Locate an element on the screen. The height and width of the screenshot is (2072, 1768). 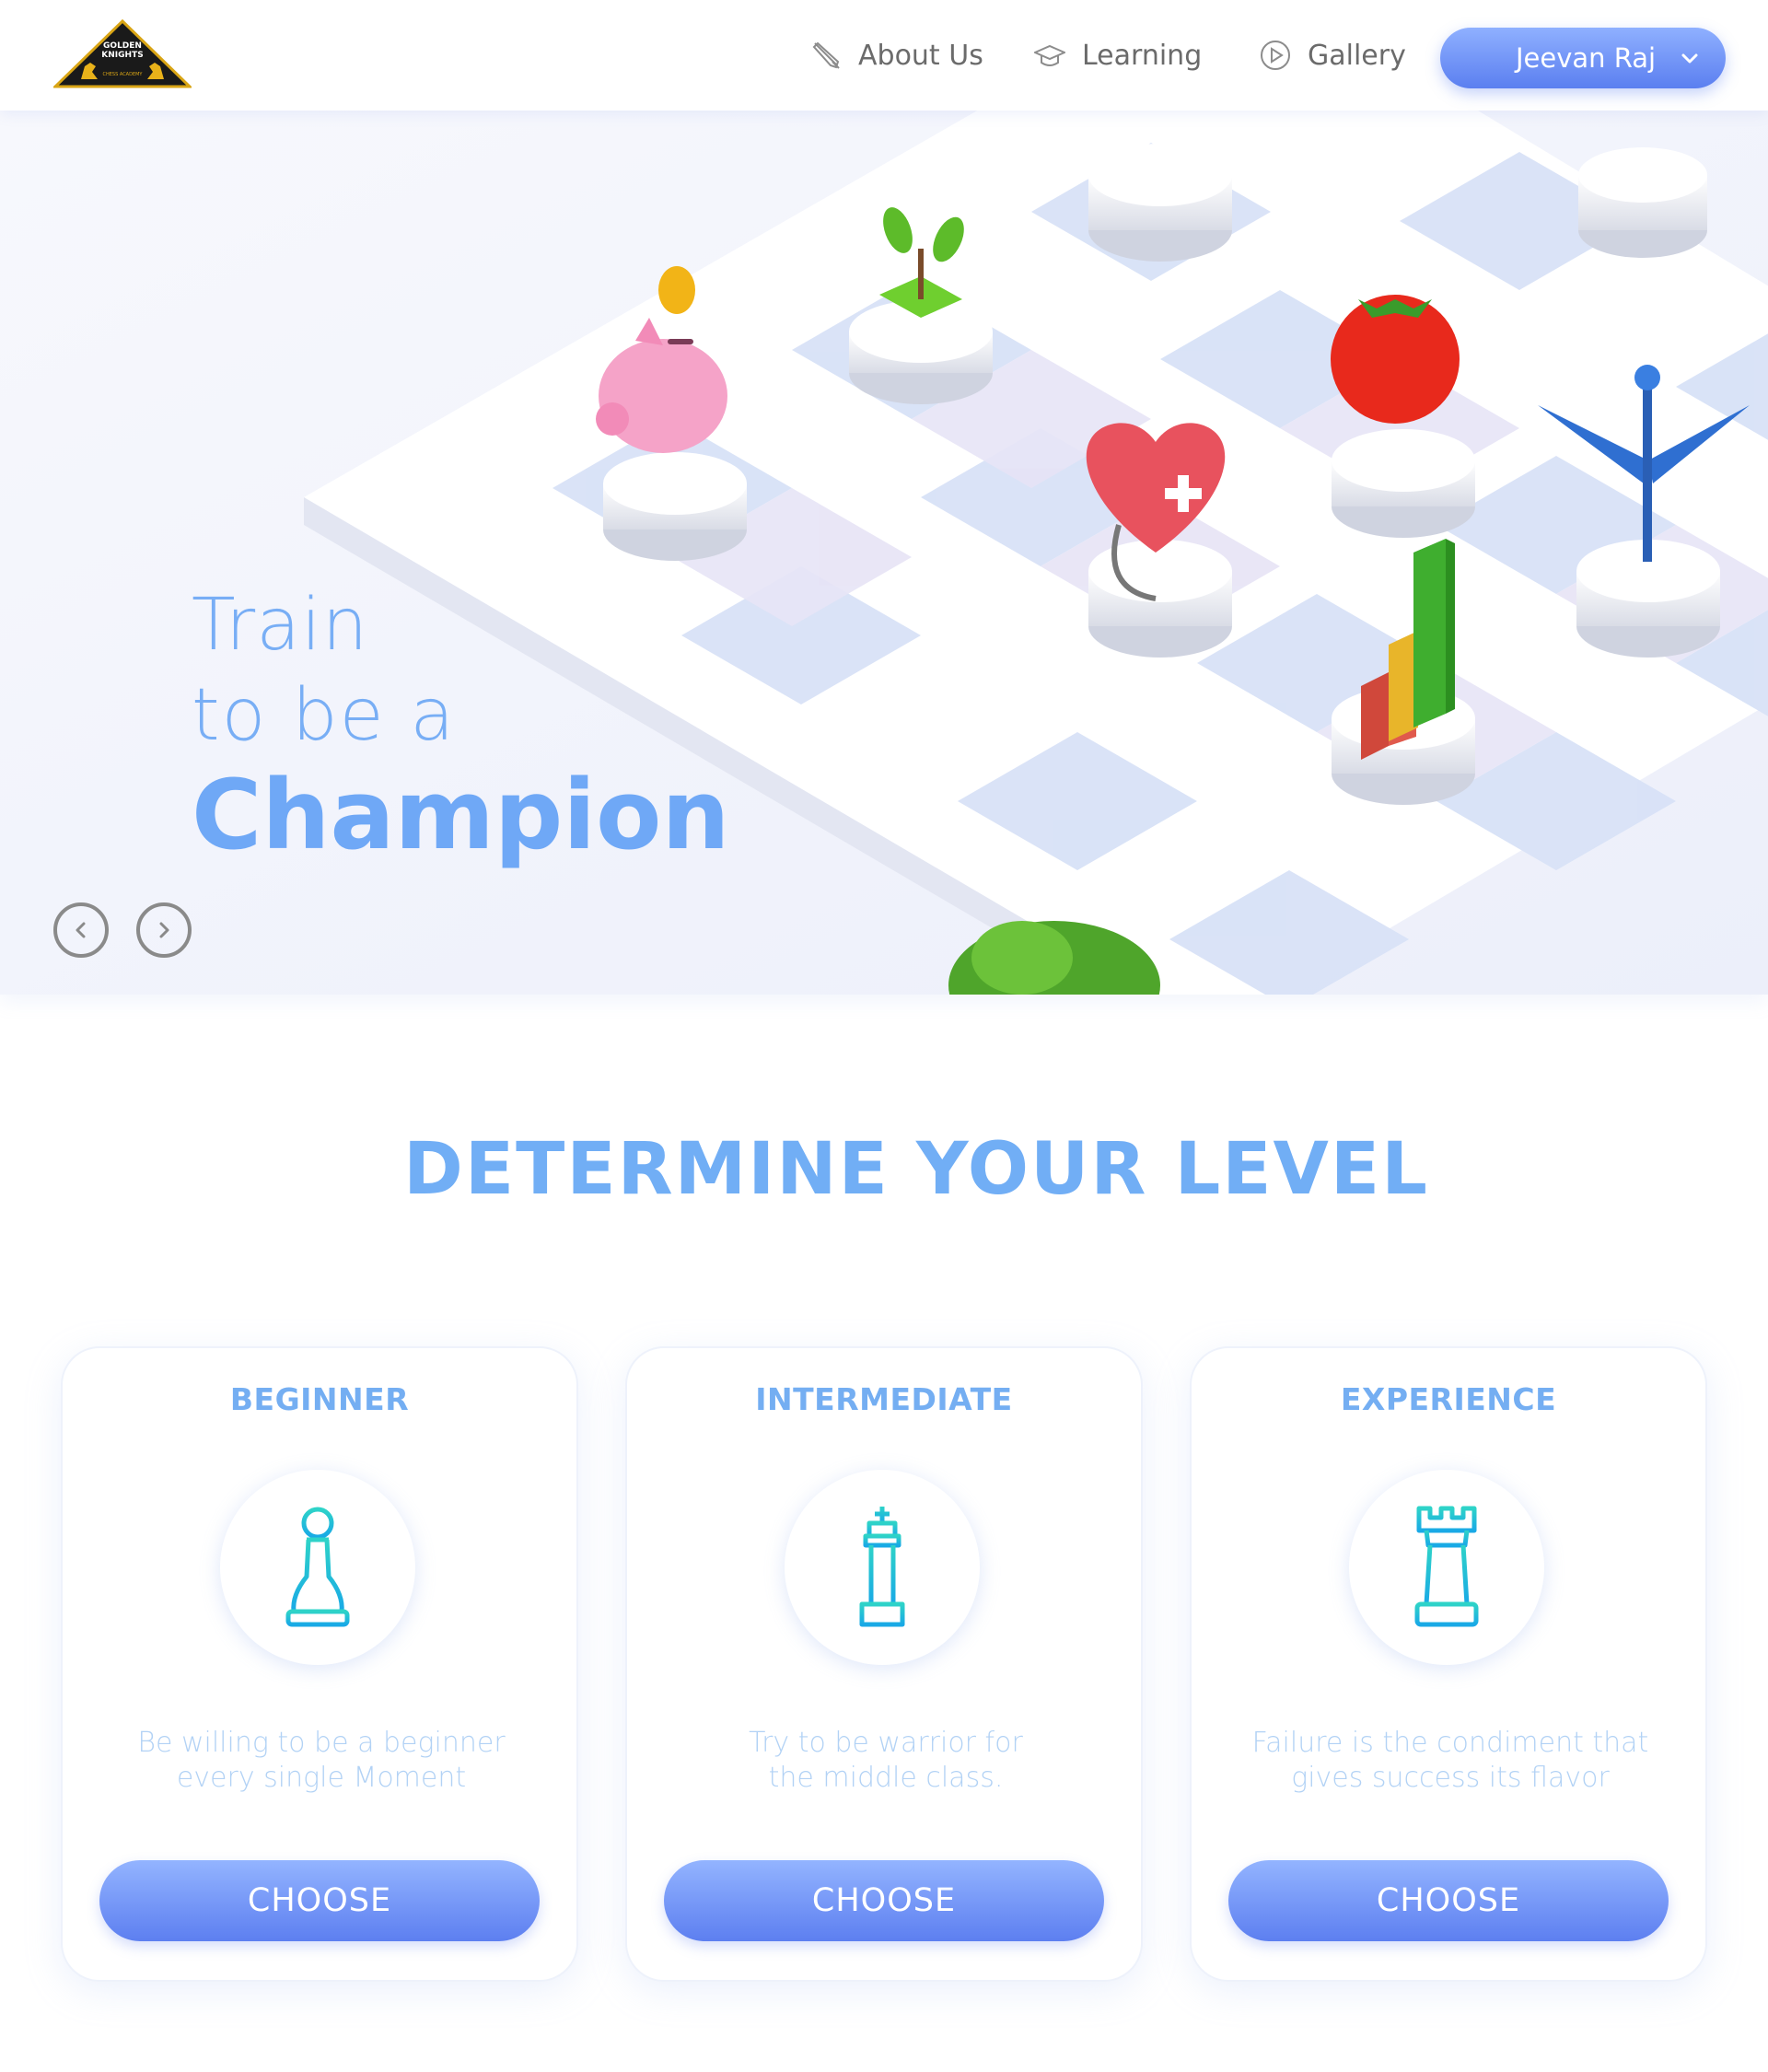
choose-beginner-button: CHOOSE is located at coordinates (319, 1901).